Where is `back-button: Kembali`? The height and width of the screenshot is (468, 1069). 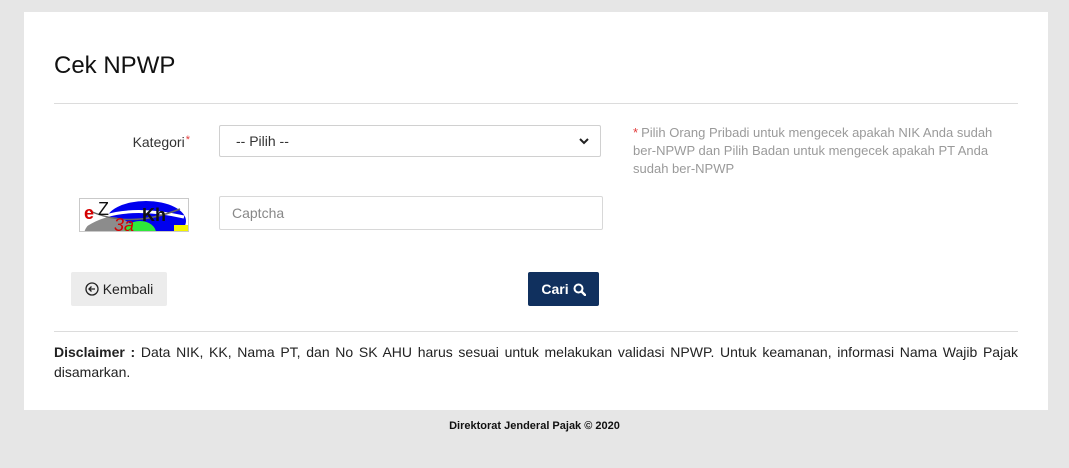
back-button: Kembali is located at coordinates (119, 289).